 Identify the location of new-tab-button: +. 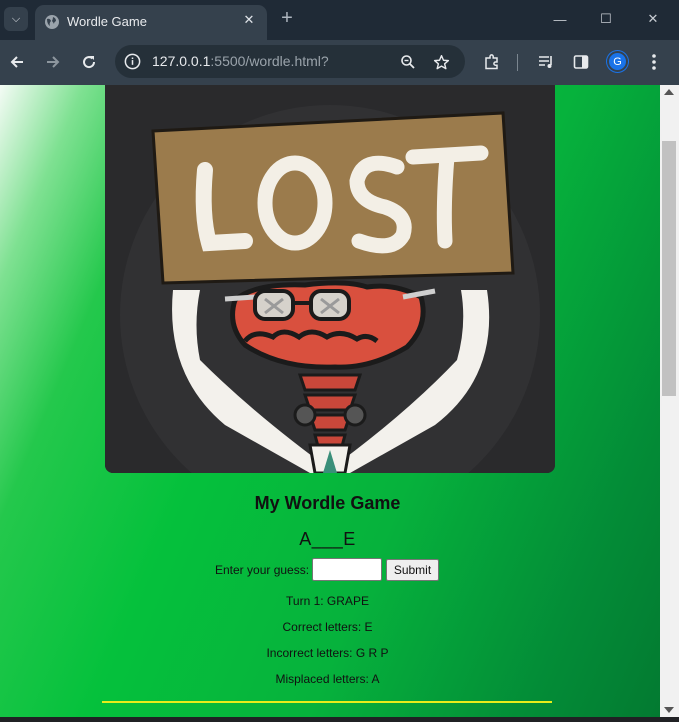
(287, 19).